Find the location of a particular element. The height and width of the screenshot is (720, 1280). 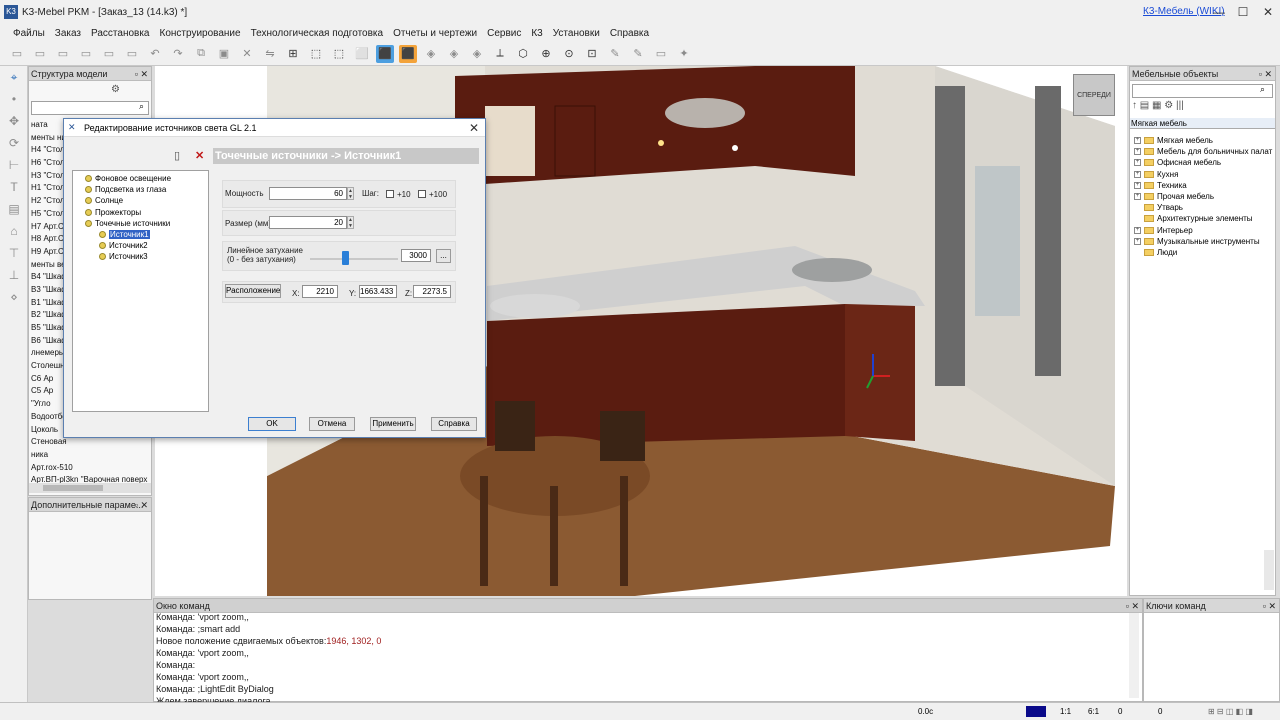

attenuation-slider-track is located at coordinates (354, 259).